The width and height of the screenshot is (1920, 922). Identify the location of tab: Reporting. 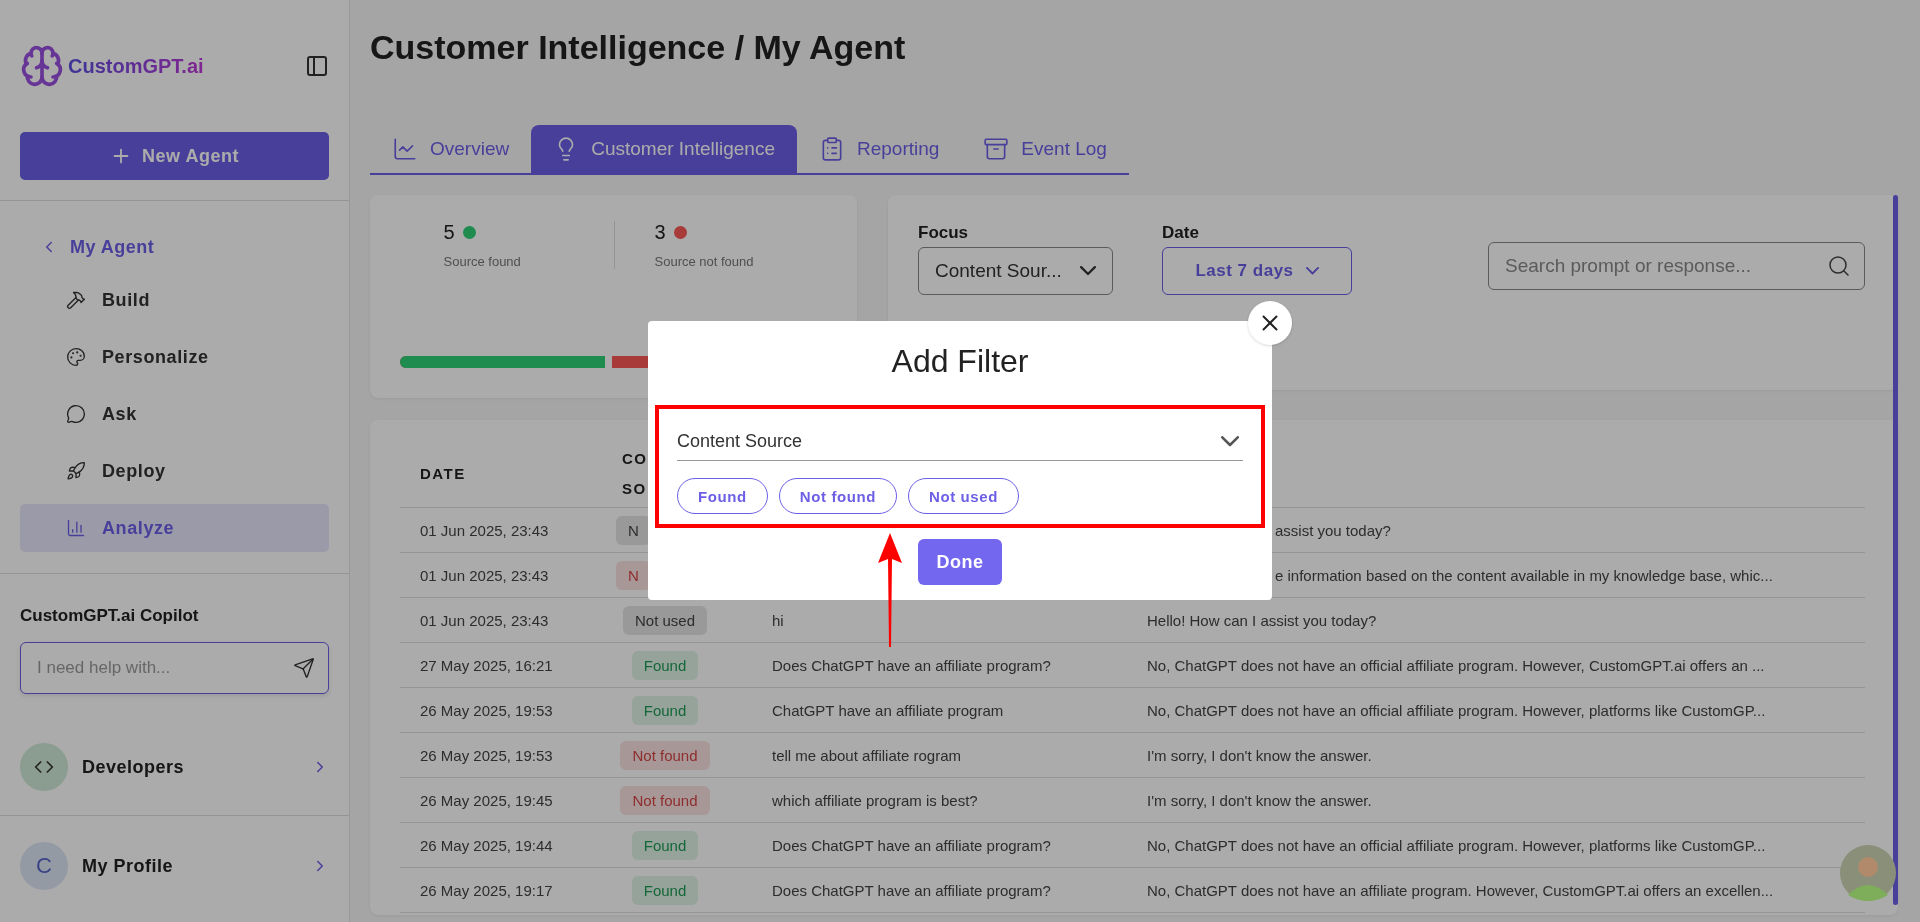
(879, 149).